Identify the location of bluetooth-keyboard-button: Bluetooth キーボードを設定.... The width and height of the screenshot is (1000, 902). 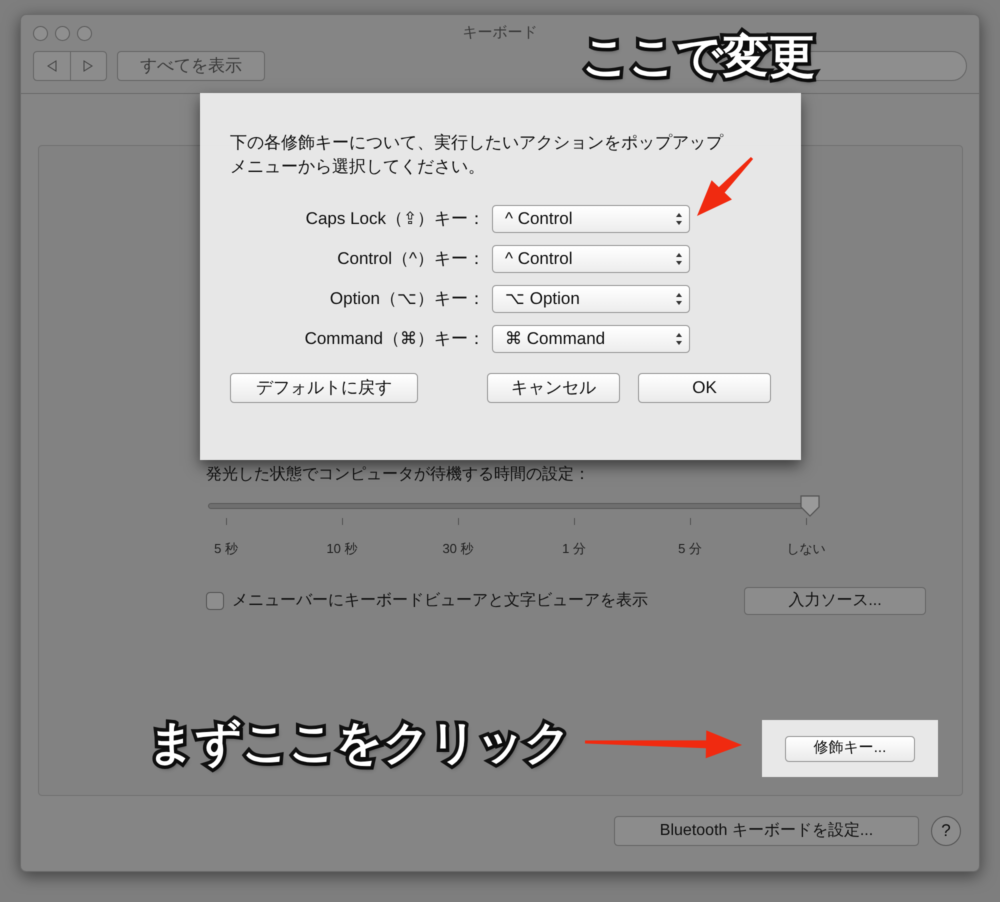
(766, 831).